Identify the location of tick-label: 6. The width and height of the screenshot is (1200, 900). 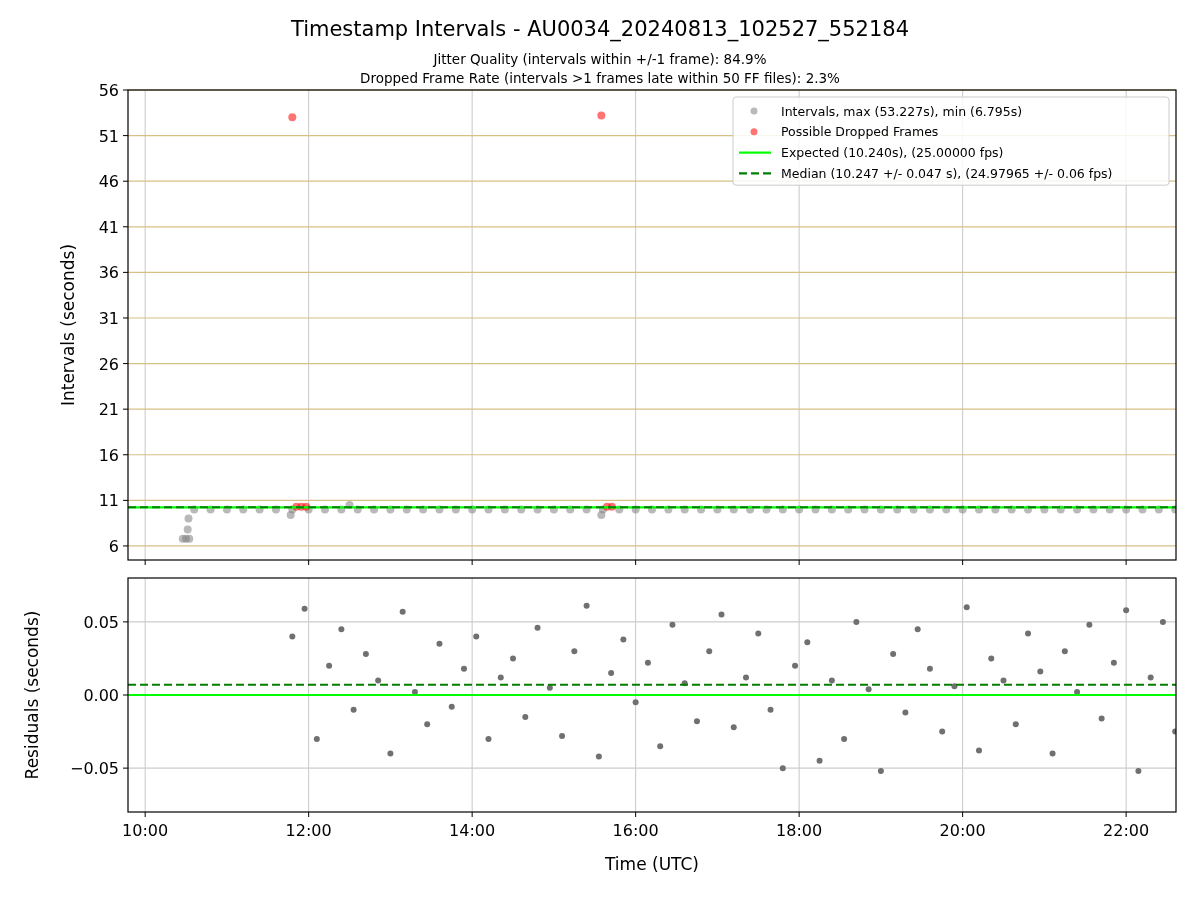
(113, 546).